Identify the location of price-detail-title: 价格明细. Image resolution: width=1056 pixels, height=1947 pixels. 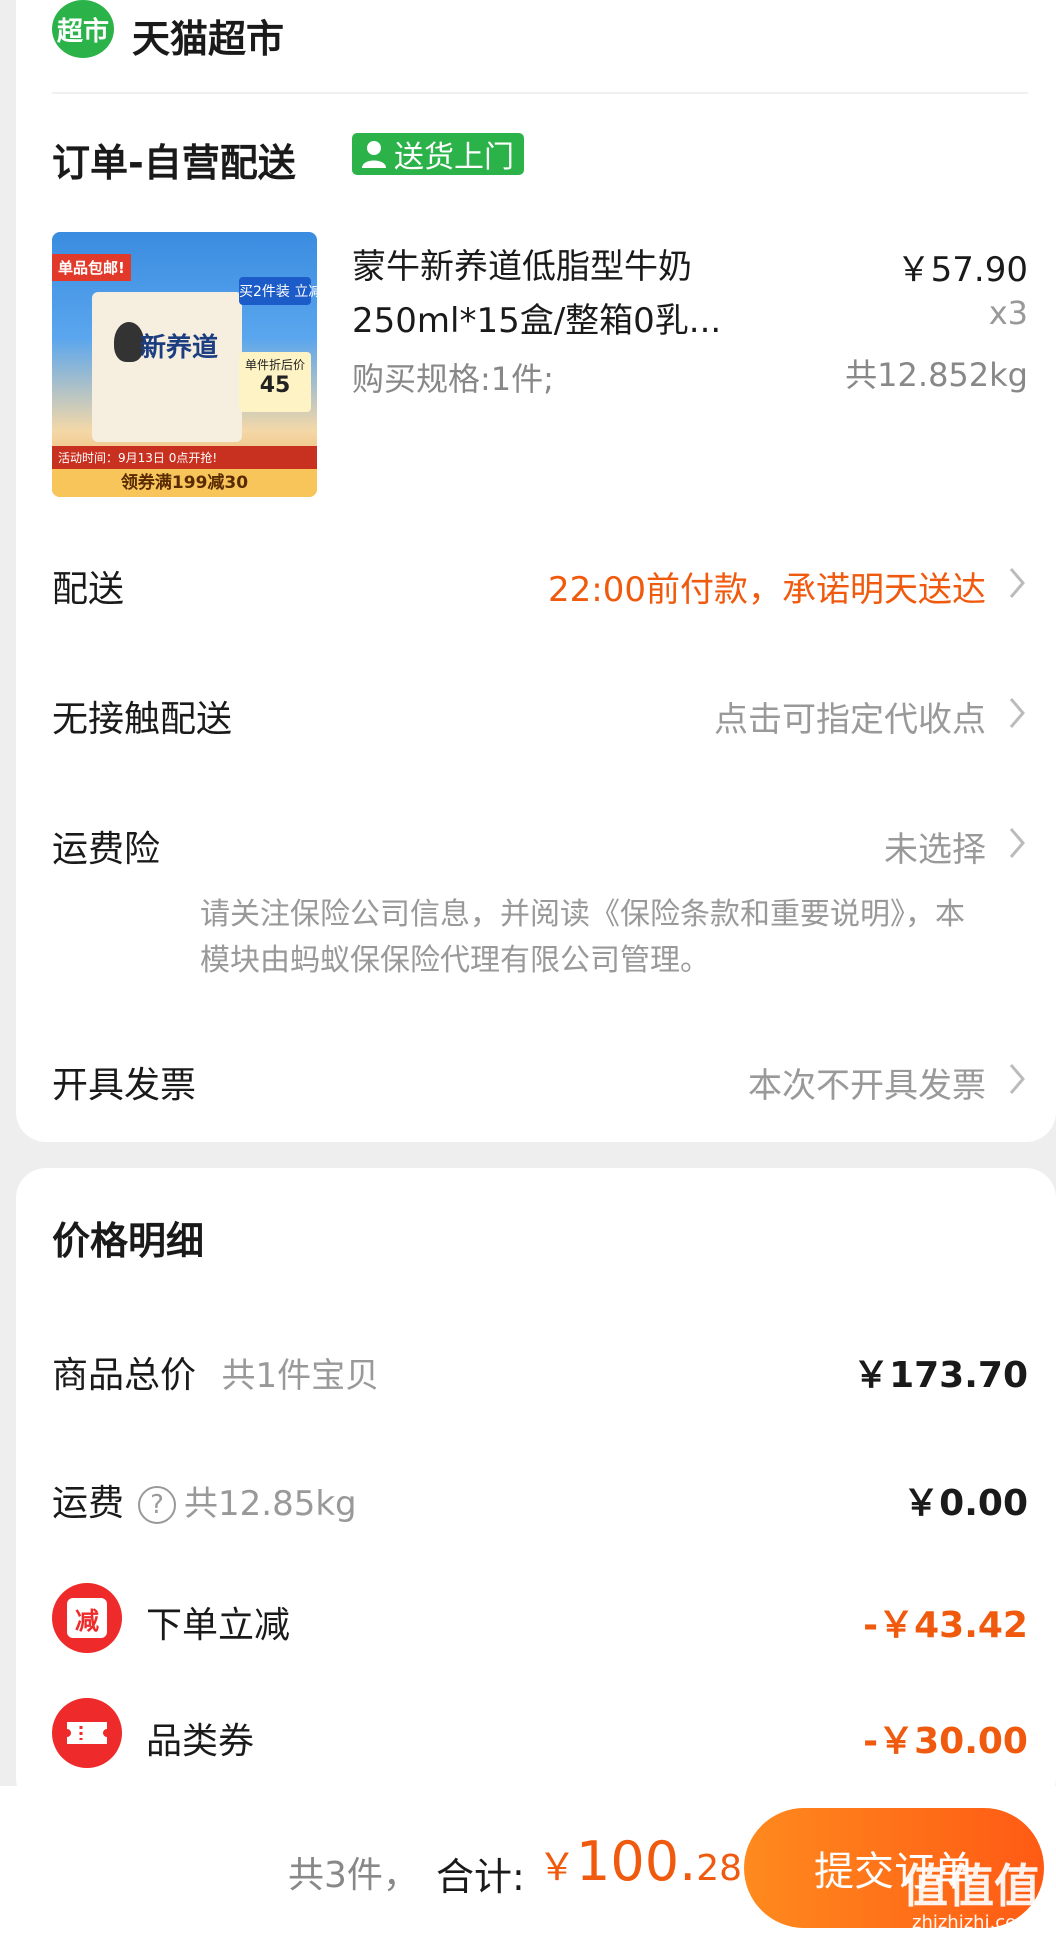
(128, 1241).